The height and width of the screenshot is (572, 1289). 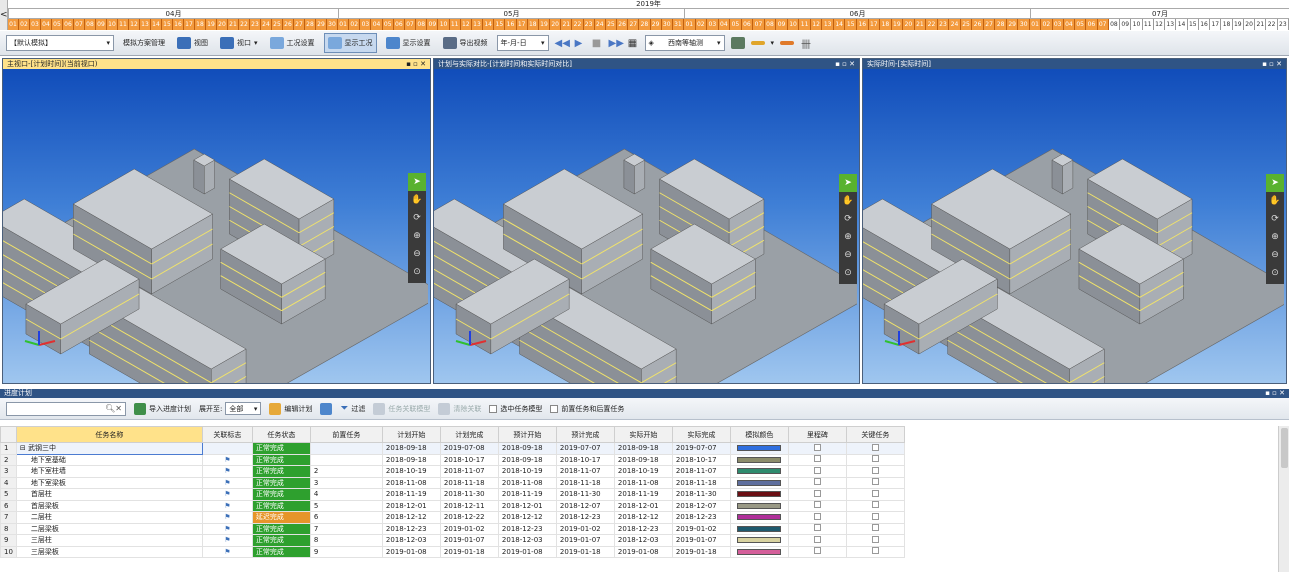 I want to click on timeline-day: 28, so click(x=1001, y=24).